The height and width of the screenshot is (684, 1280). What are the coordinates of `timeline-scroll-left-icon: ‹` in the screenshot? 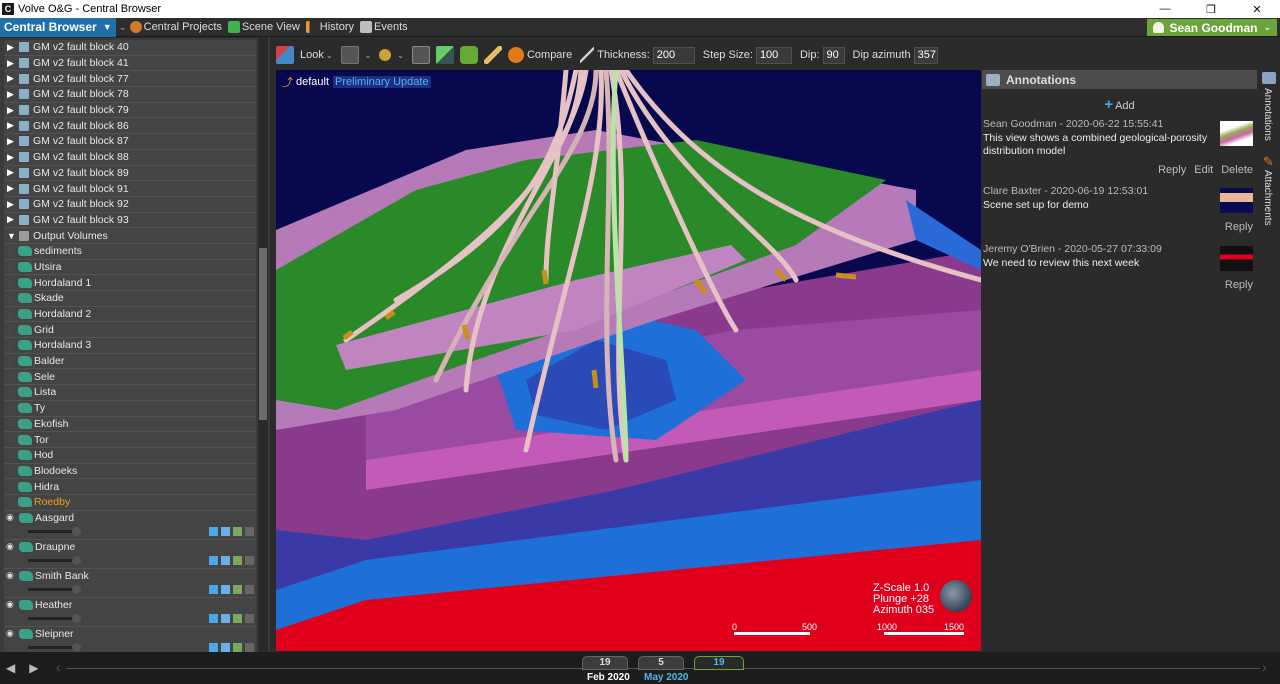 It's located at (58, 667).